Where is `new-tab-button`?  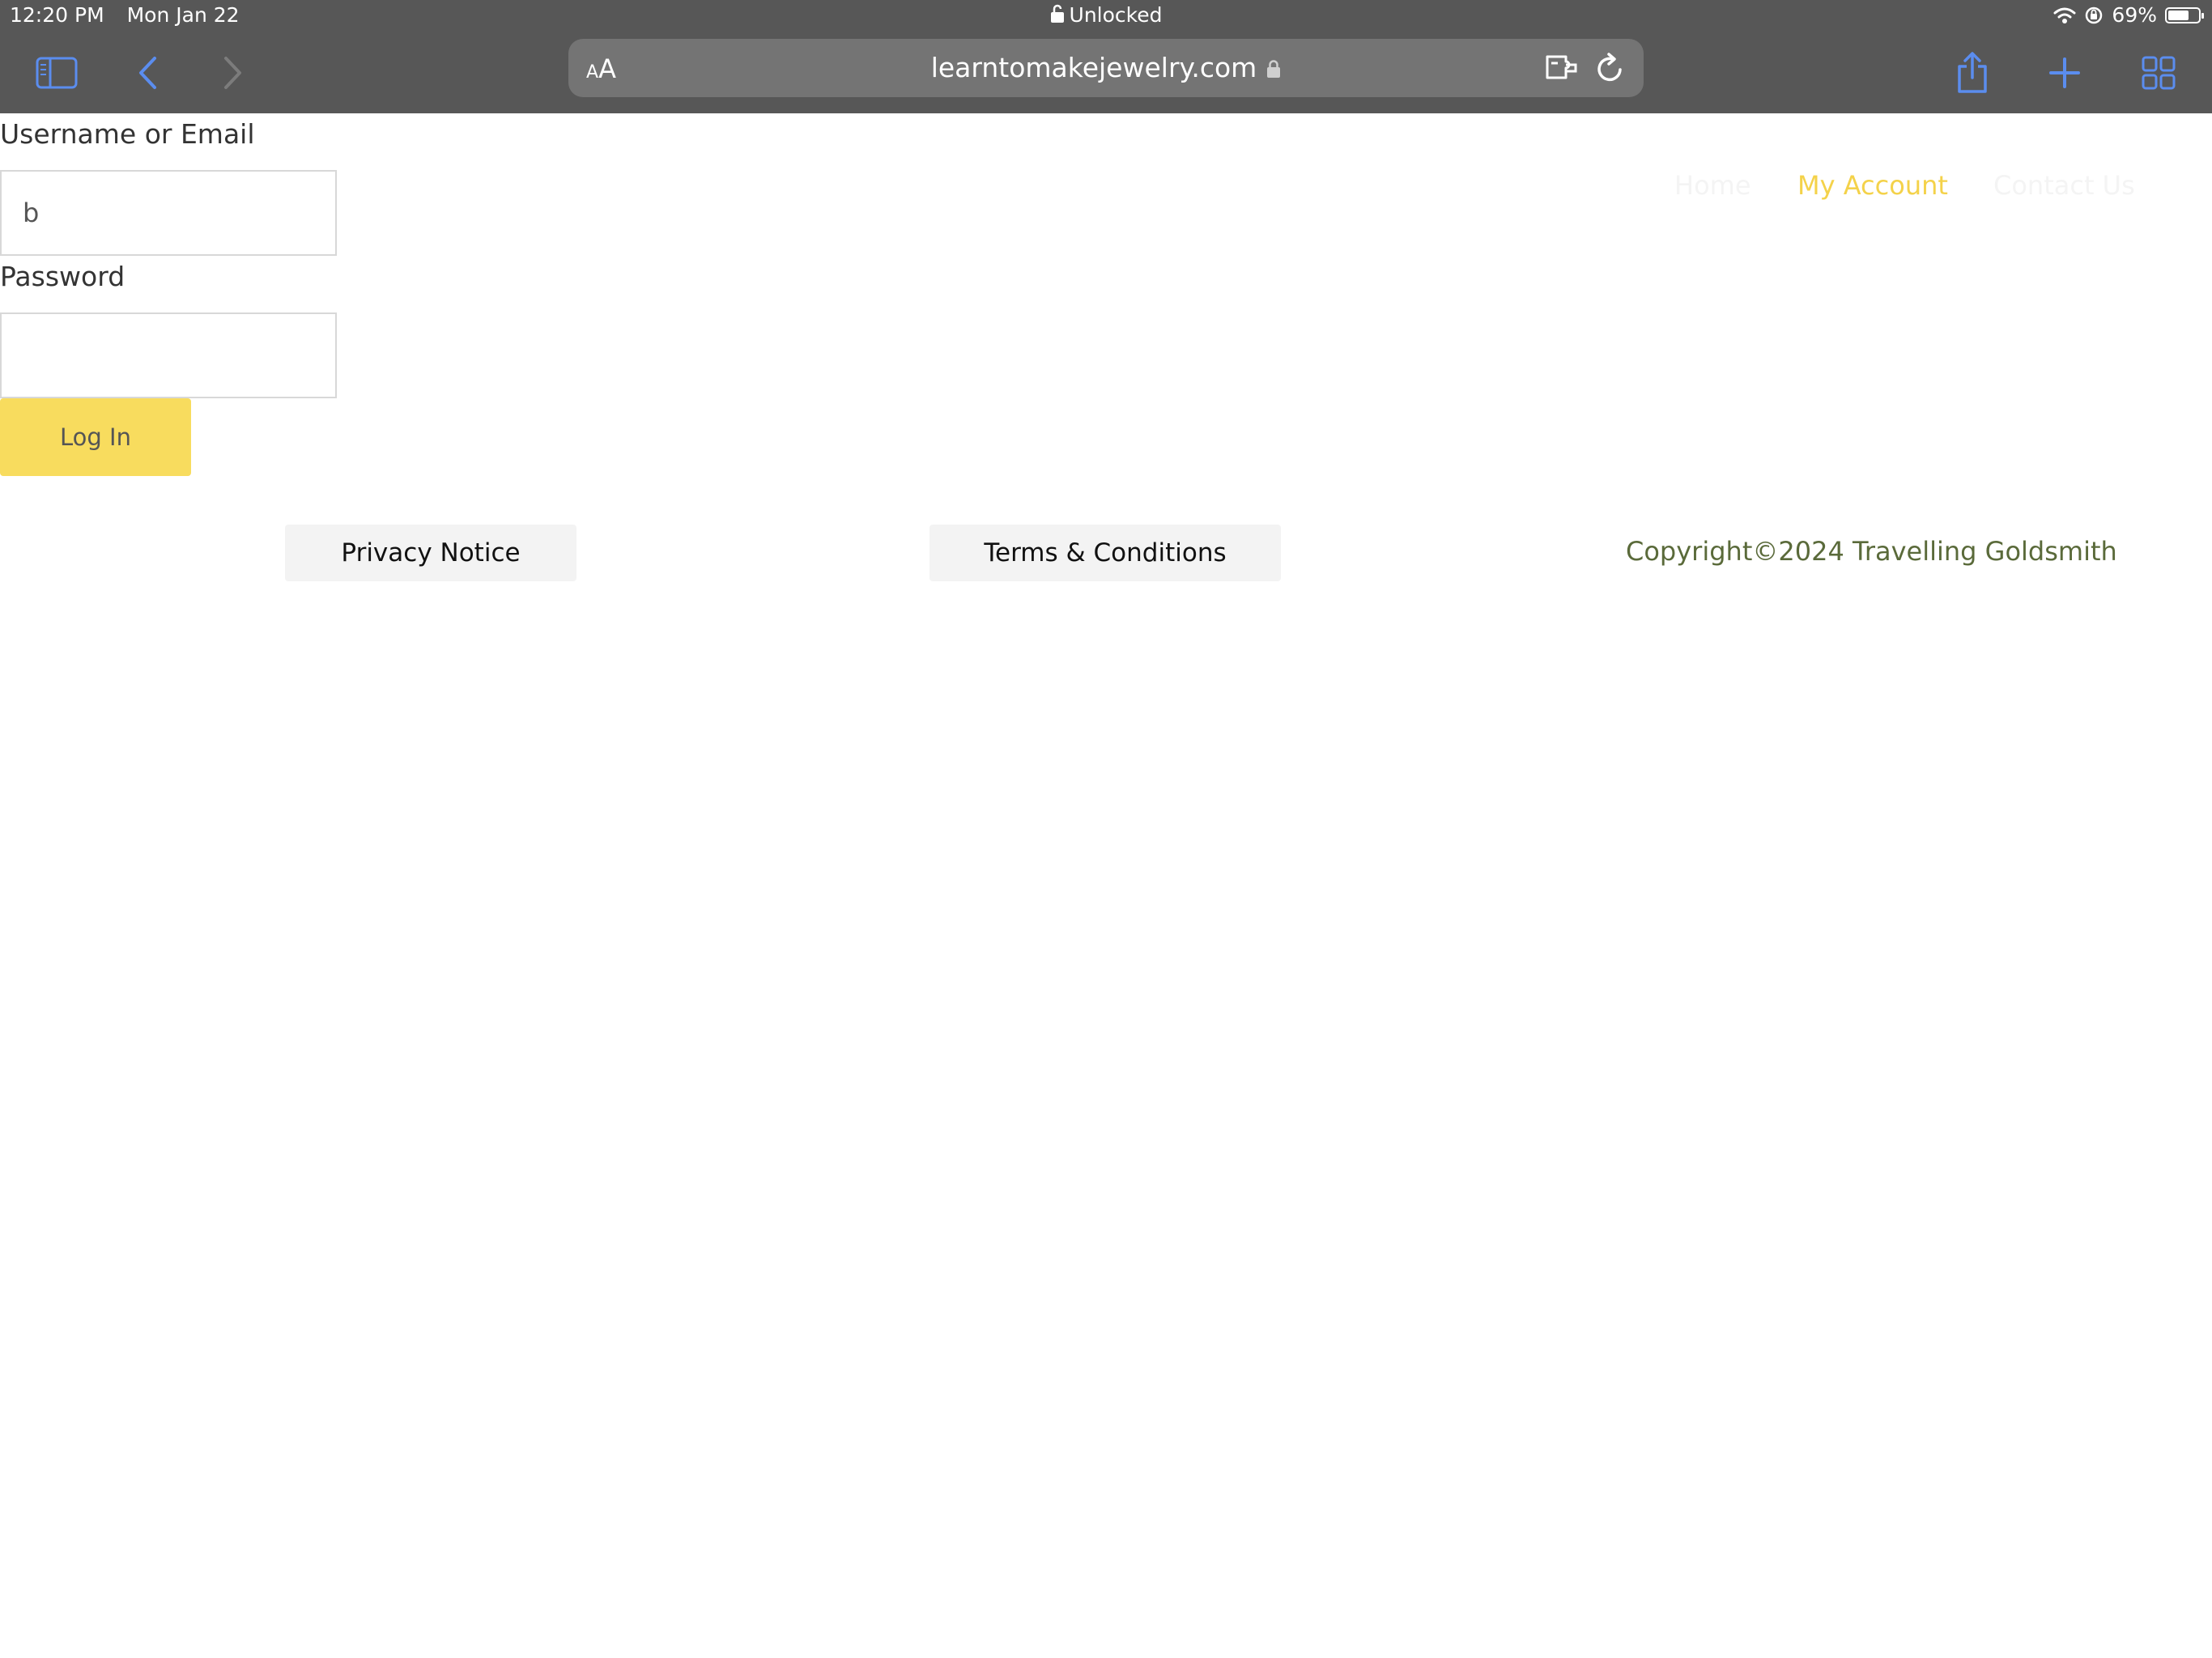 new-tab-button is located at coordinates (2065, 73).